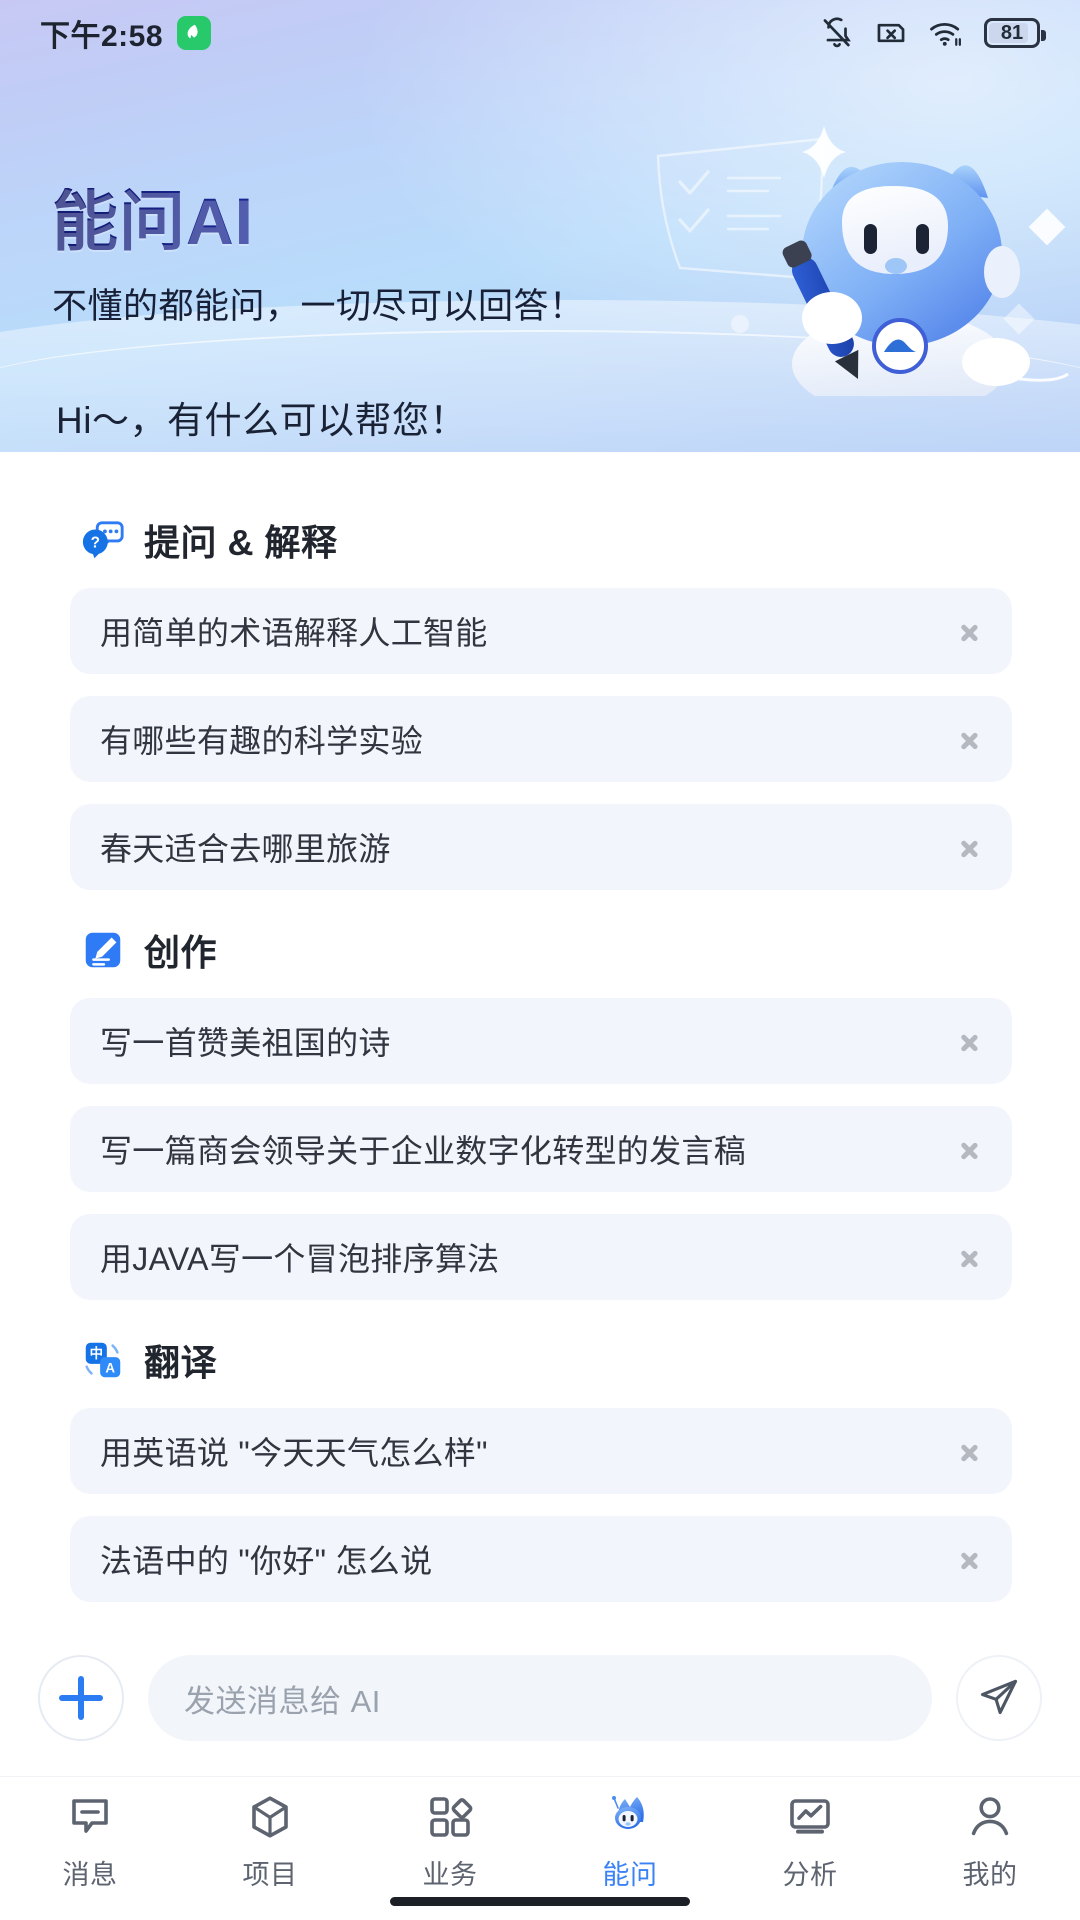 The image size is (1080, 1920). I want to click on tab-label: 我的, so click(990, 1875).